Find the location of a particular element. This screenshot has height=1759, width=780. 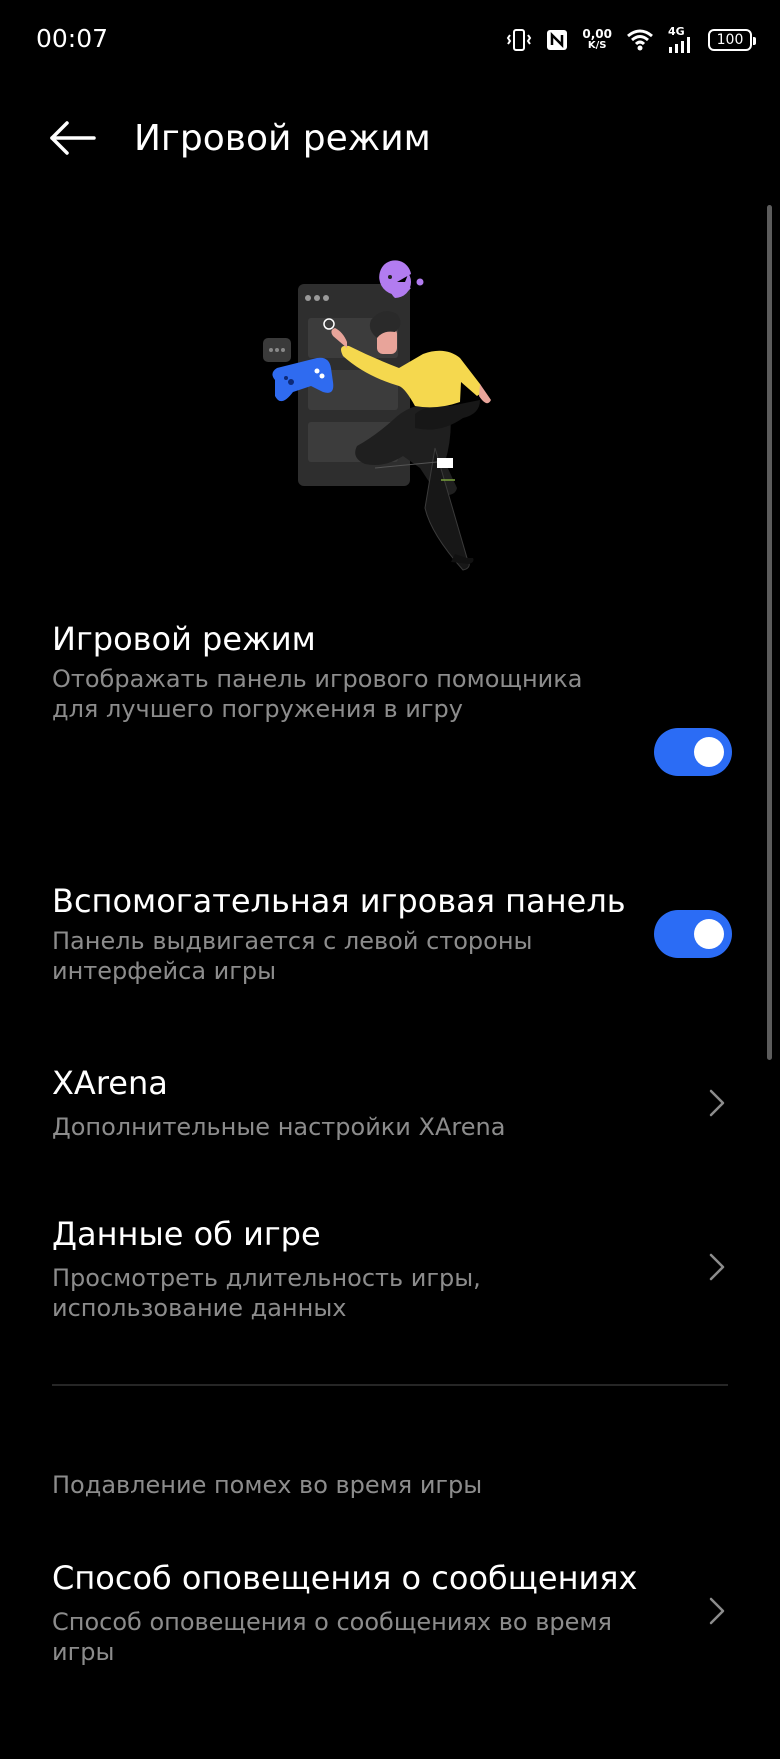

page-title: Игровой режим is located at coordinates (282, 138).